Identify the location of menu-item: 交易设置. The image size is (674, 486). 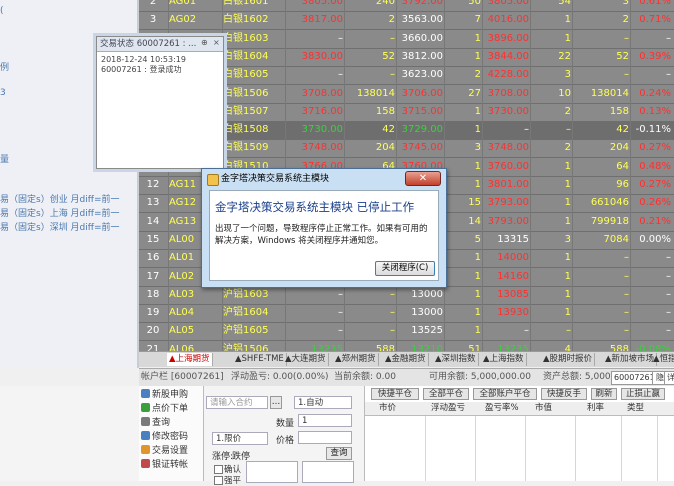
(164, 451).